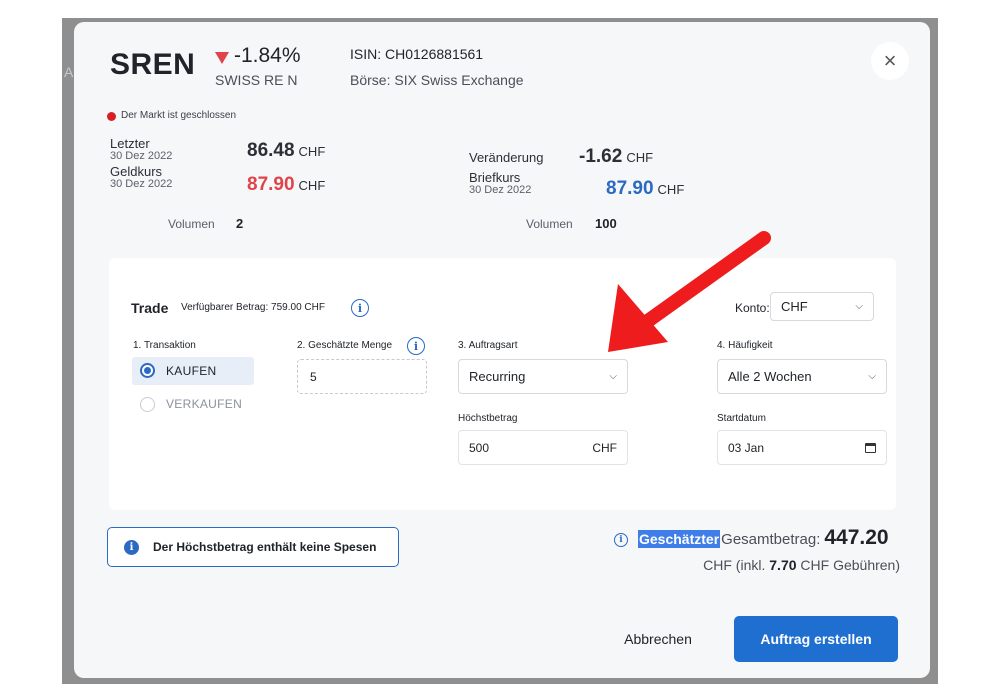  Describe the element at coordinates (164, 345) in the screenshot. I see `transaction-label: 1. Transaktion` at that location.